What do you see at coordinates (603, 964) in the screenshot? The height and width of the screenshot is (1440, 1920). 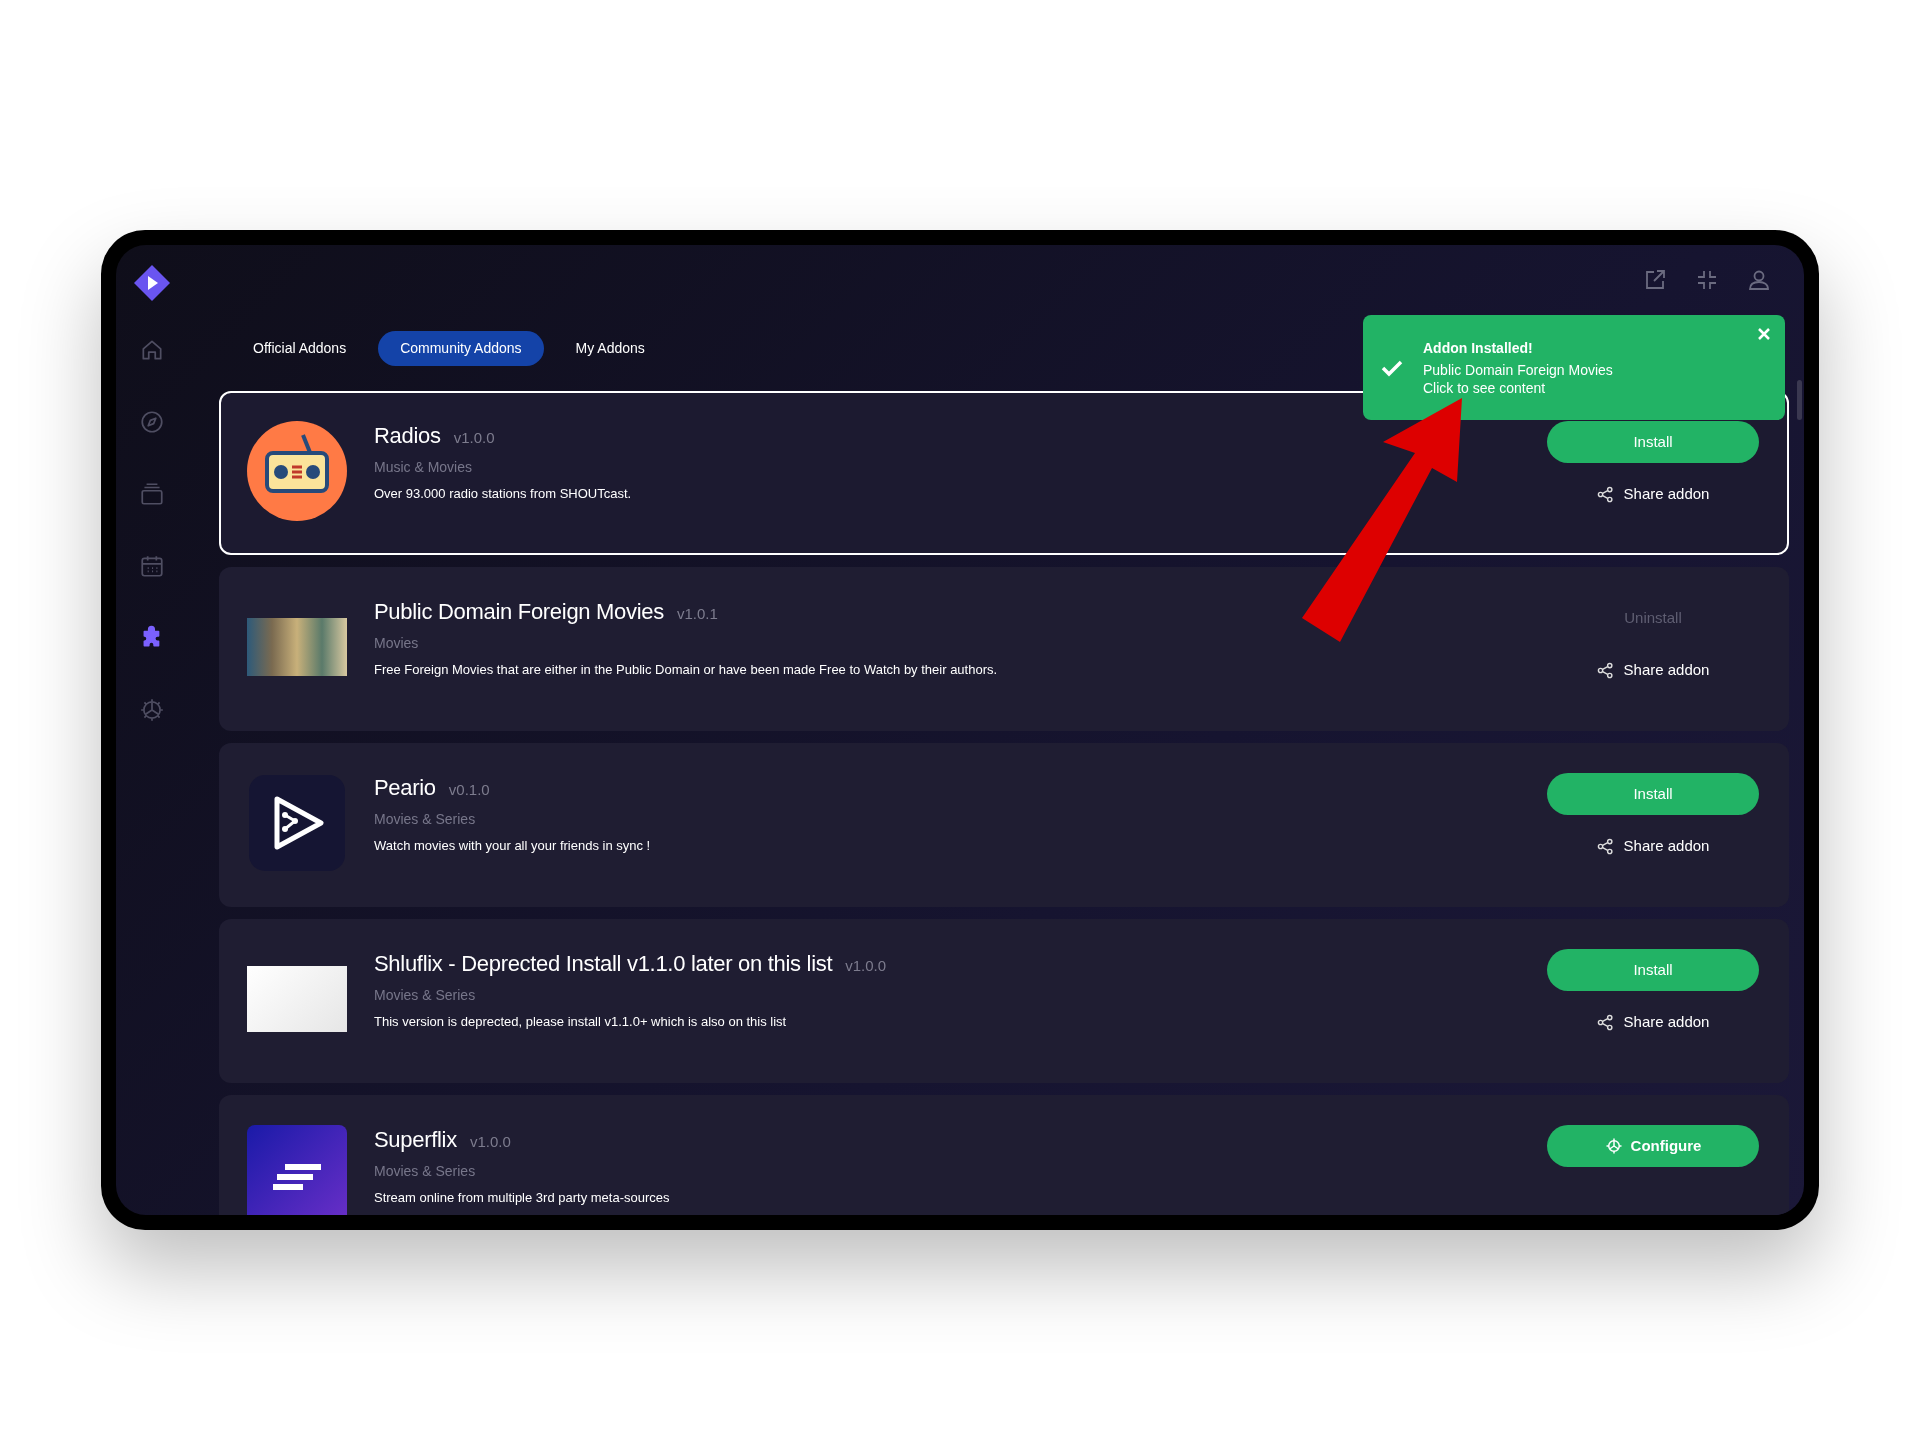 I see `addon-name: Shluflix - Deprected Install v1.1.0 later on this list` at bounding box center [603, 964].